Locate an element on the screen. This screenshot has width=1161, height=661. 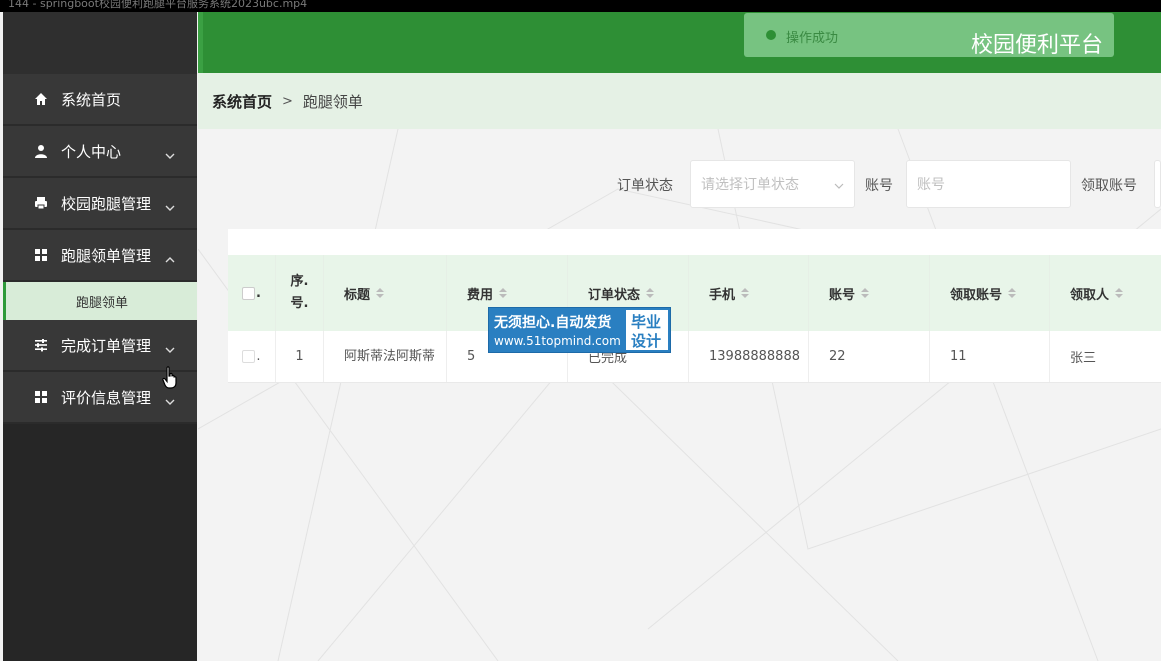
watermark-side: 毕业 设计 is located at coordinates (647, 330).